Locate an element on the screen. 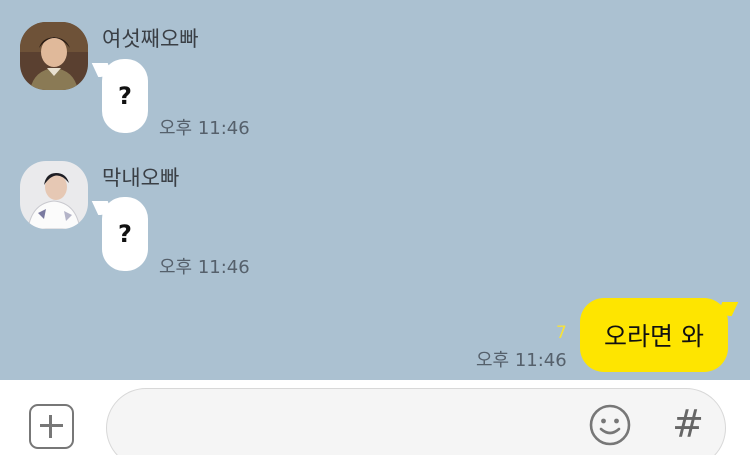  sender-name: 막내오빠 is located at coordinates (141, 178).